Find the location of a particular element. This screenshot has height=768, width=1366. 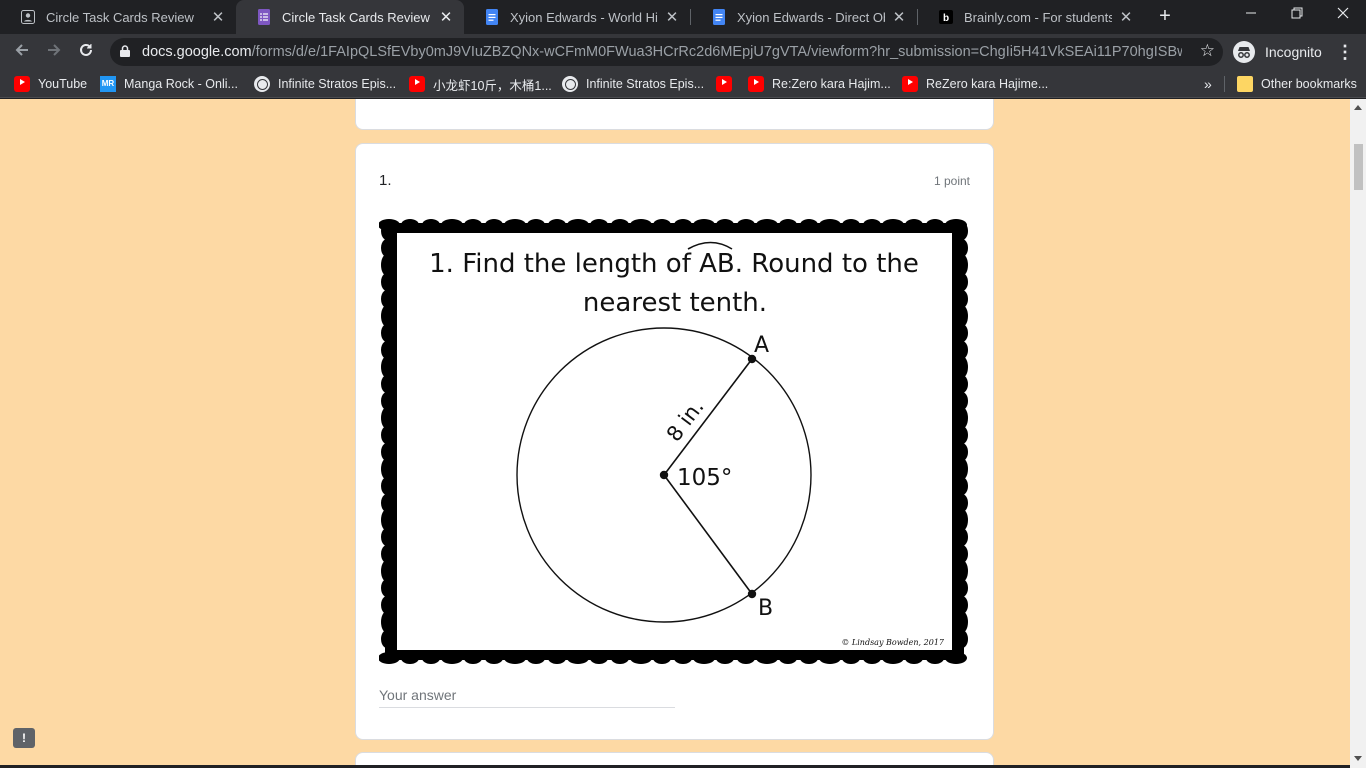

page-scrollbar is located at coordinates (1358, 433).